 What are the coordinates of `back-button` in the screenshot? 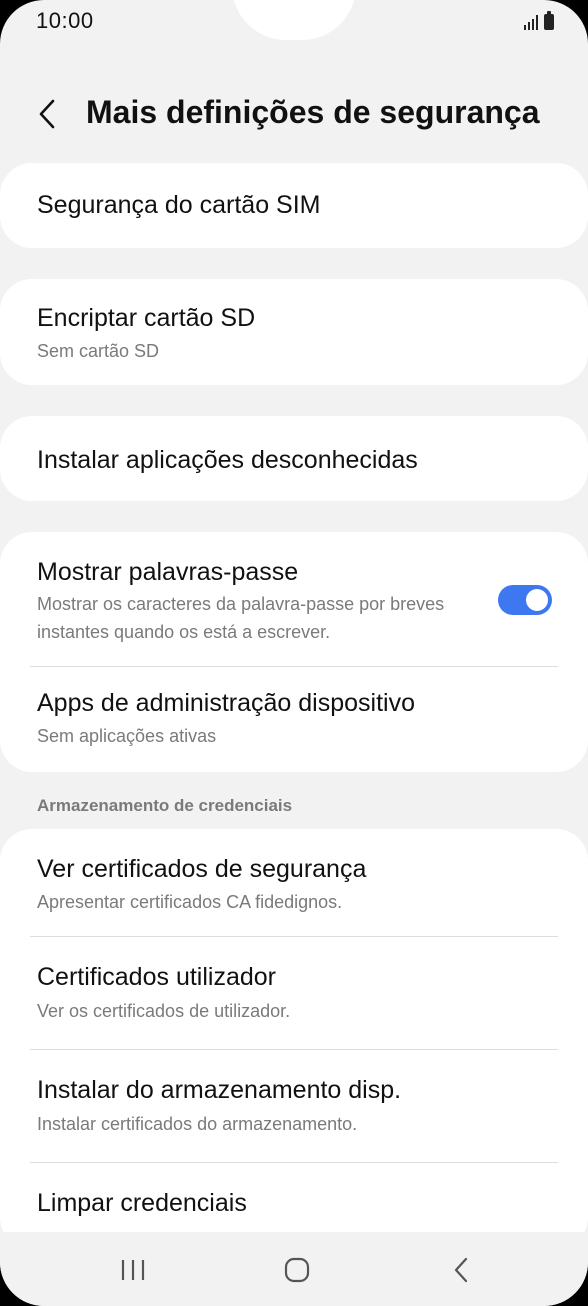 It's located at (47, 114).